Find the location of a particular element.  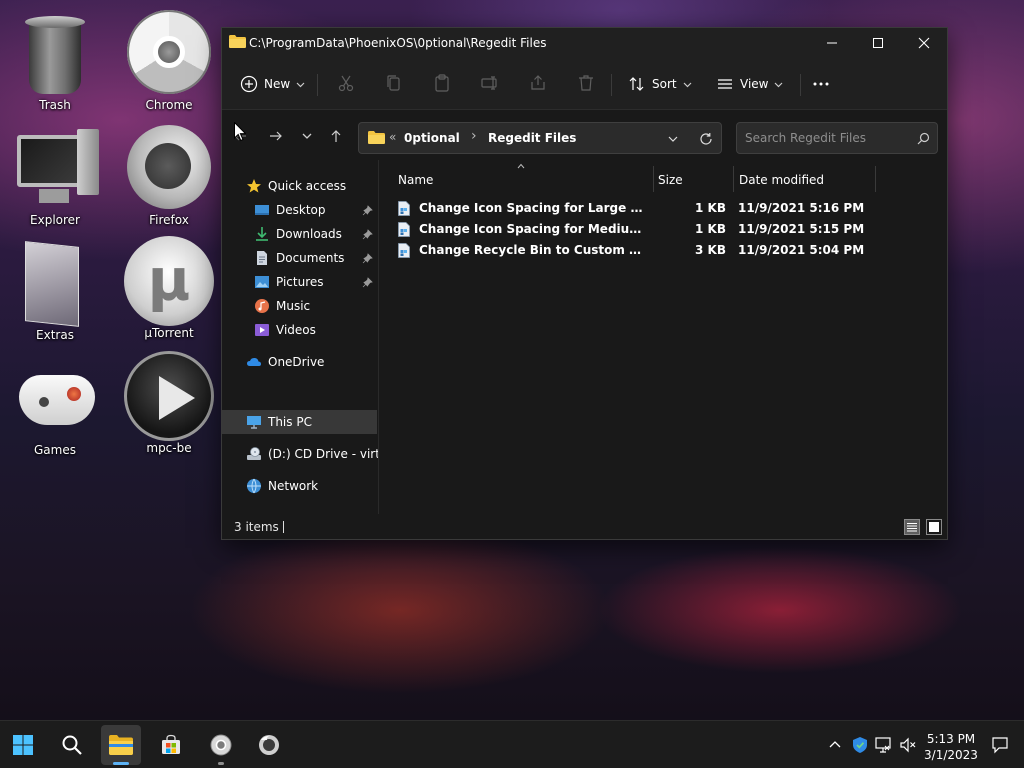

search-input is located at coordinates (828, 138).